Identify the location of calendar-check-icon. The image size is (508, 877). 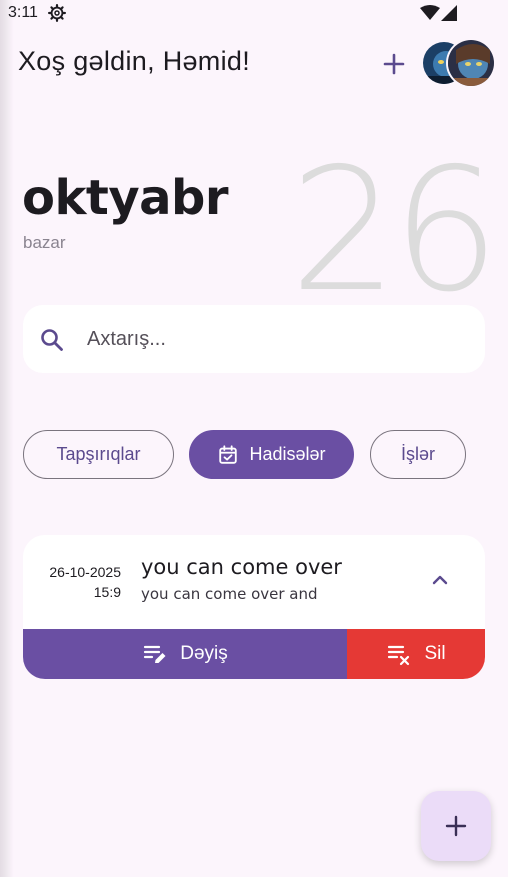
(228, 454).